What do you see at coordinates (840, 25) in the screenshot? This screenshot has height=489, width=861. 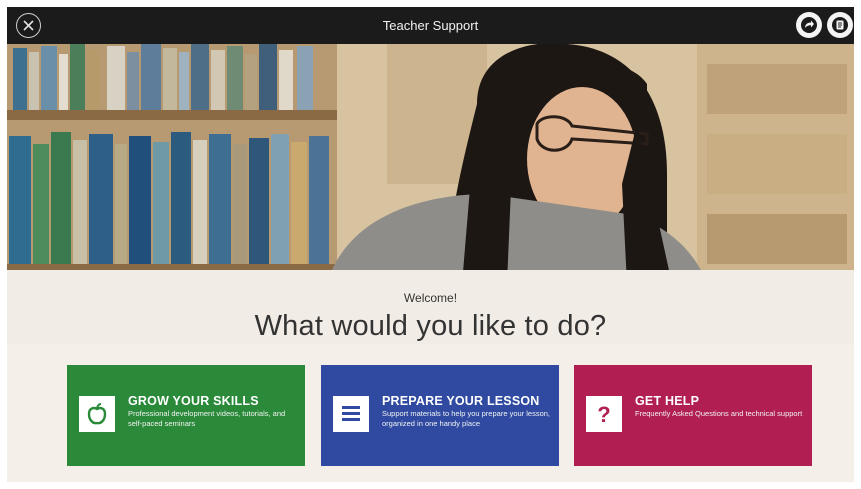 I see `notes-icon` at bounding box center [840, 25].